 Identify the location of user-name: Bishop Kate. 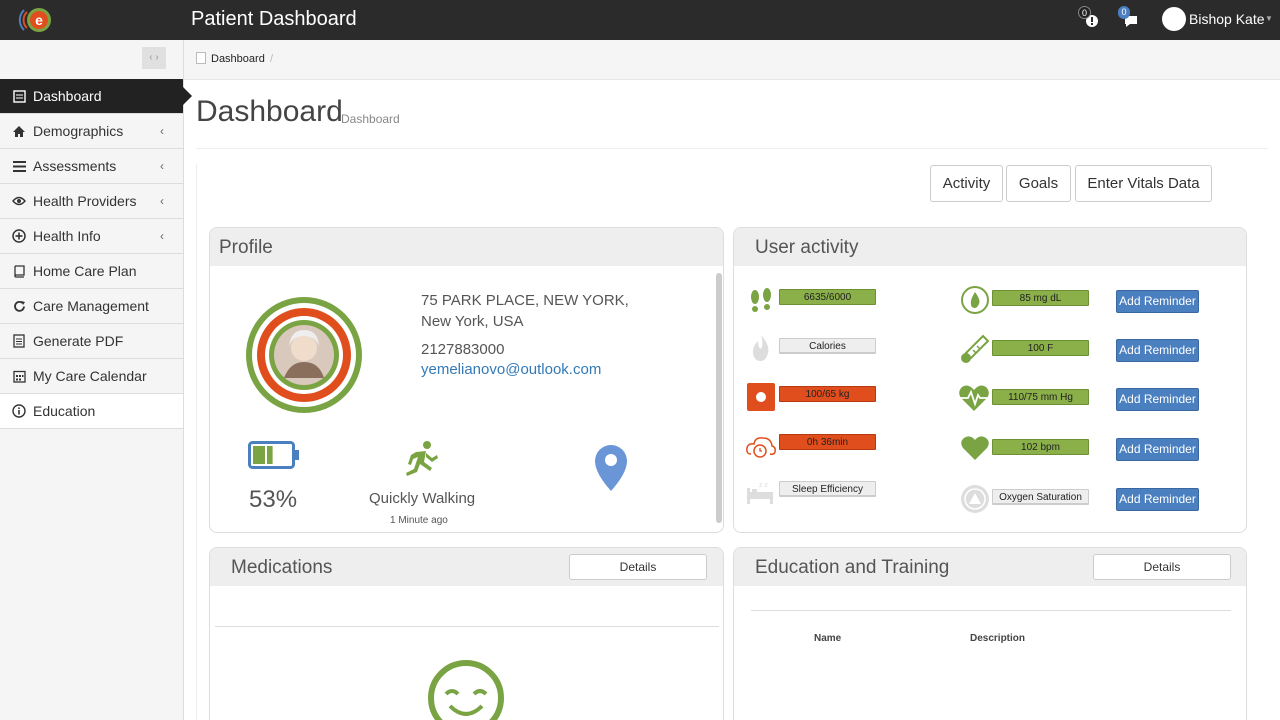
(1227, 19).